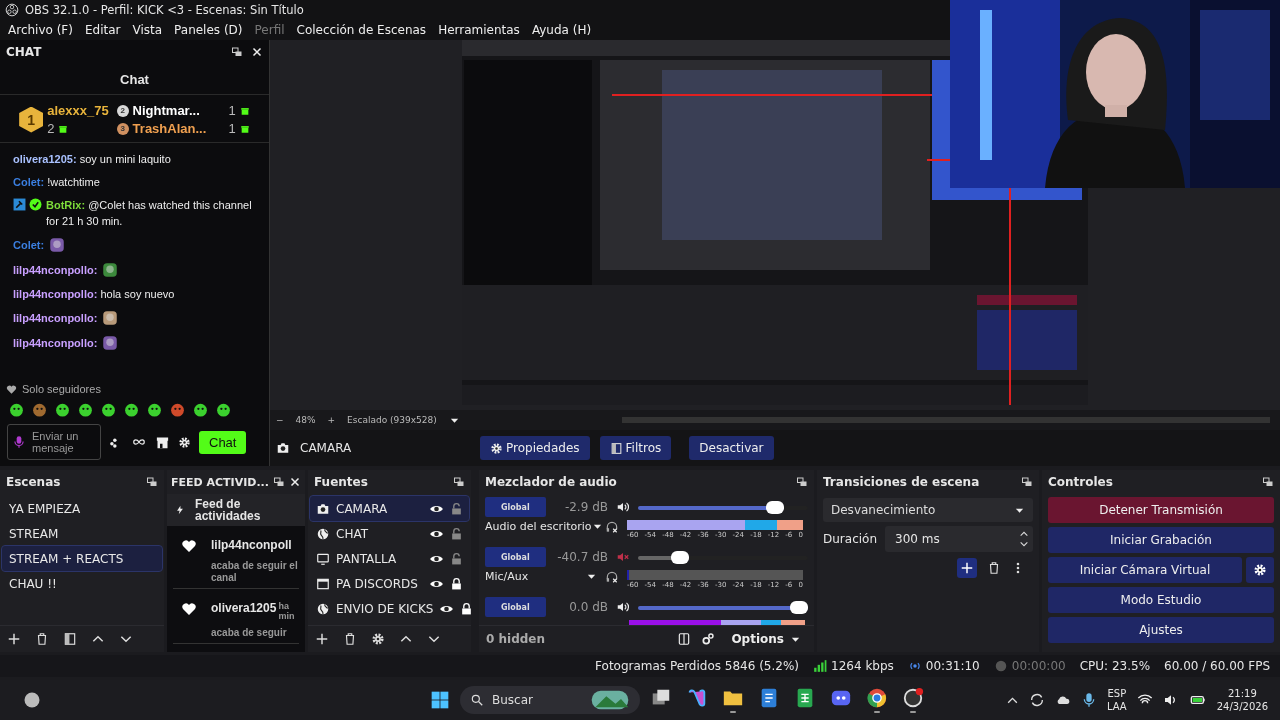 The image size is (1280, 720). Describe the element at coordinates (164, 10) in the screenshot. I see `window-title: OBS 32.1.0 - Perfil: KICK <3 - Escenas: Sin Título` at that location.